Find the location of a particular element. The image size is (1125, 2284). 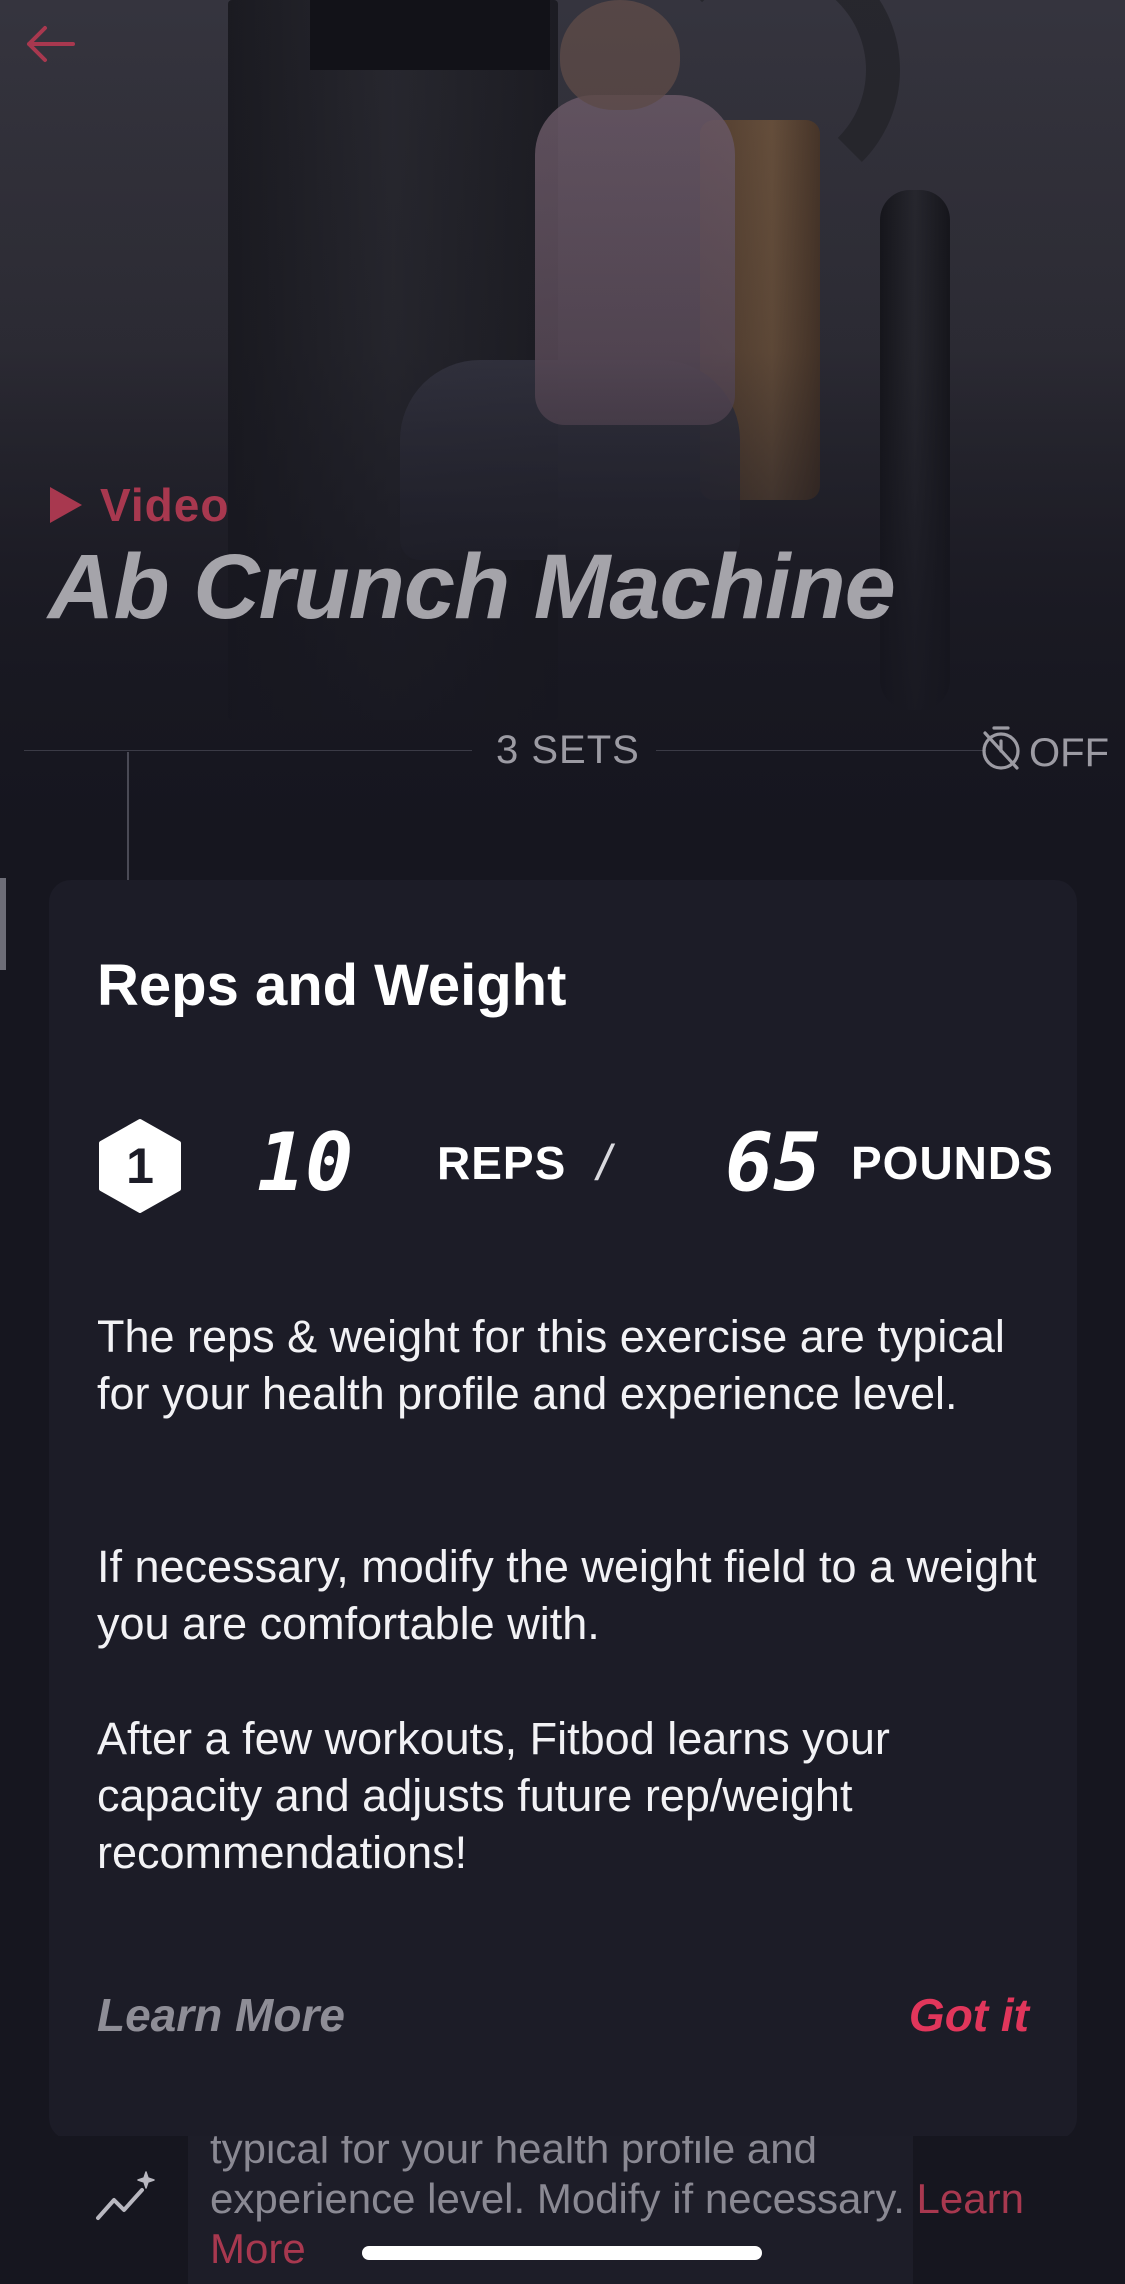

weight-unit: POUNDS is located at coordinates (952, 1163).